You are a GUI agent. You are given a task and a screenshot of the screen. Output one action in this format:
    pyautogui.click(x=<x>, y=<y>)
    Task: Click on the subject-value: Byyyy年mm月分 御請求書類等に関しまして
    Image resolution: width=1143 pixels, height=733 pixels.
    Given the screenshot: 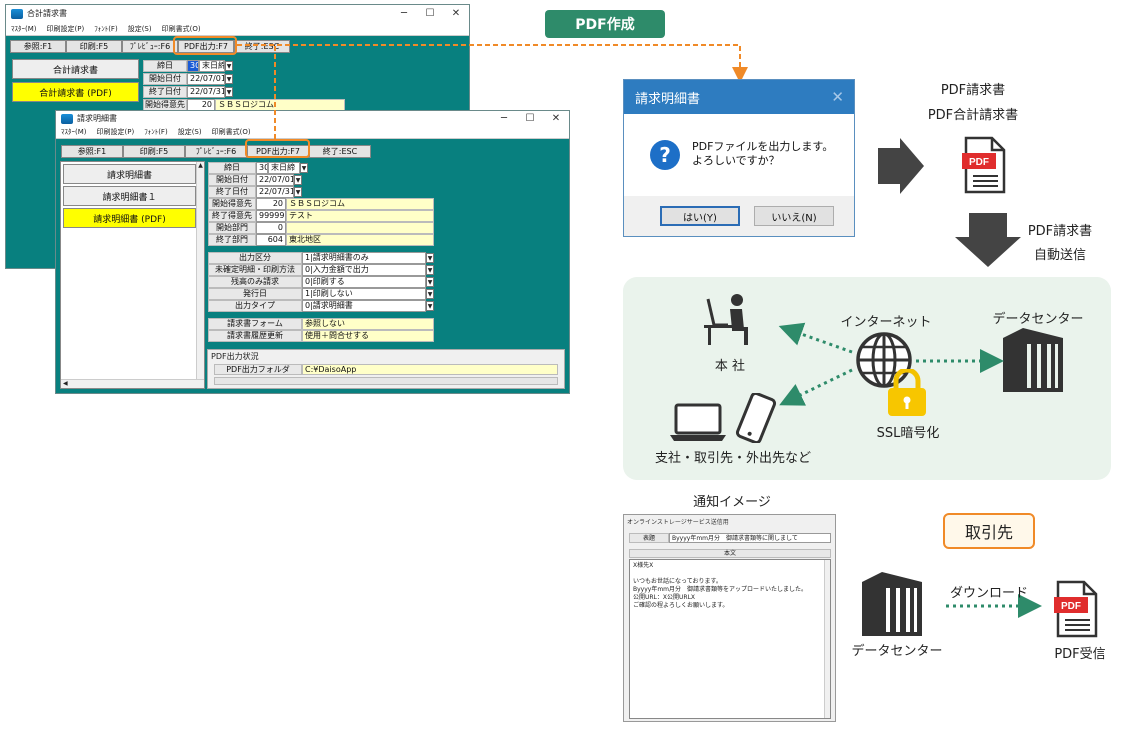 What is the action you would take?
    pyautogui.click(x=750, y=538)
    